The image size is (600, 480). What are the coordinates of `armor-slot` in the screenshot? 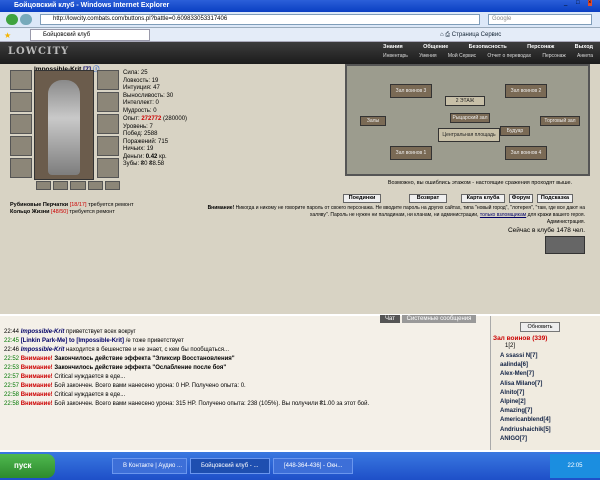 It's located at (21, 146).